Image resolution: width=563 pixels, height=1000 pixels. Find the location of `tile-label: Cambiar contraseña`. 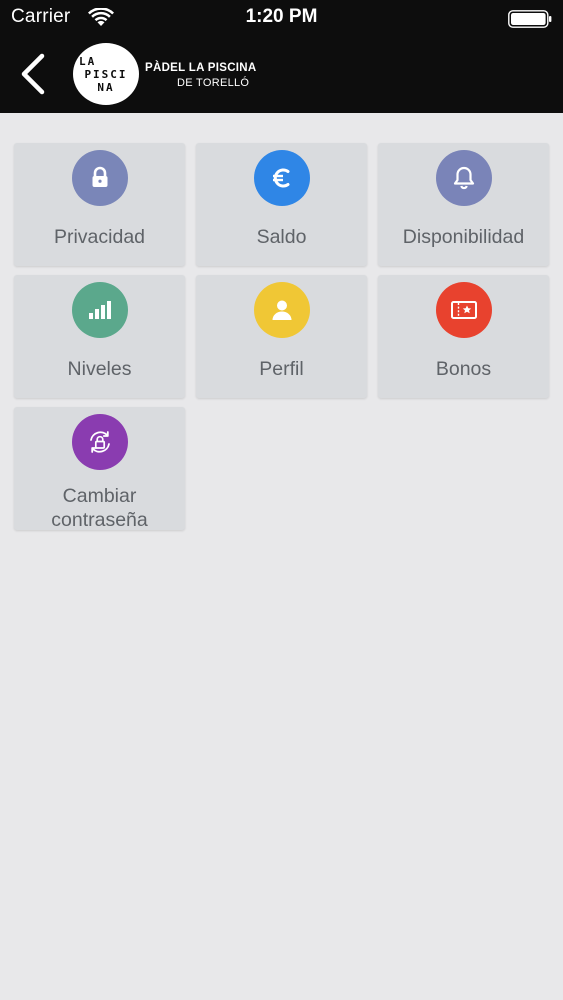

tile-label: Cambiar contraseña is located at coordinates (99, 508).